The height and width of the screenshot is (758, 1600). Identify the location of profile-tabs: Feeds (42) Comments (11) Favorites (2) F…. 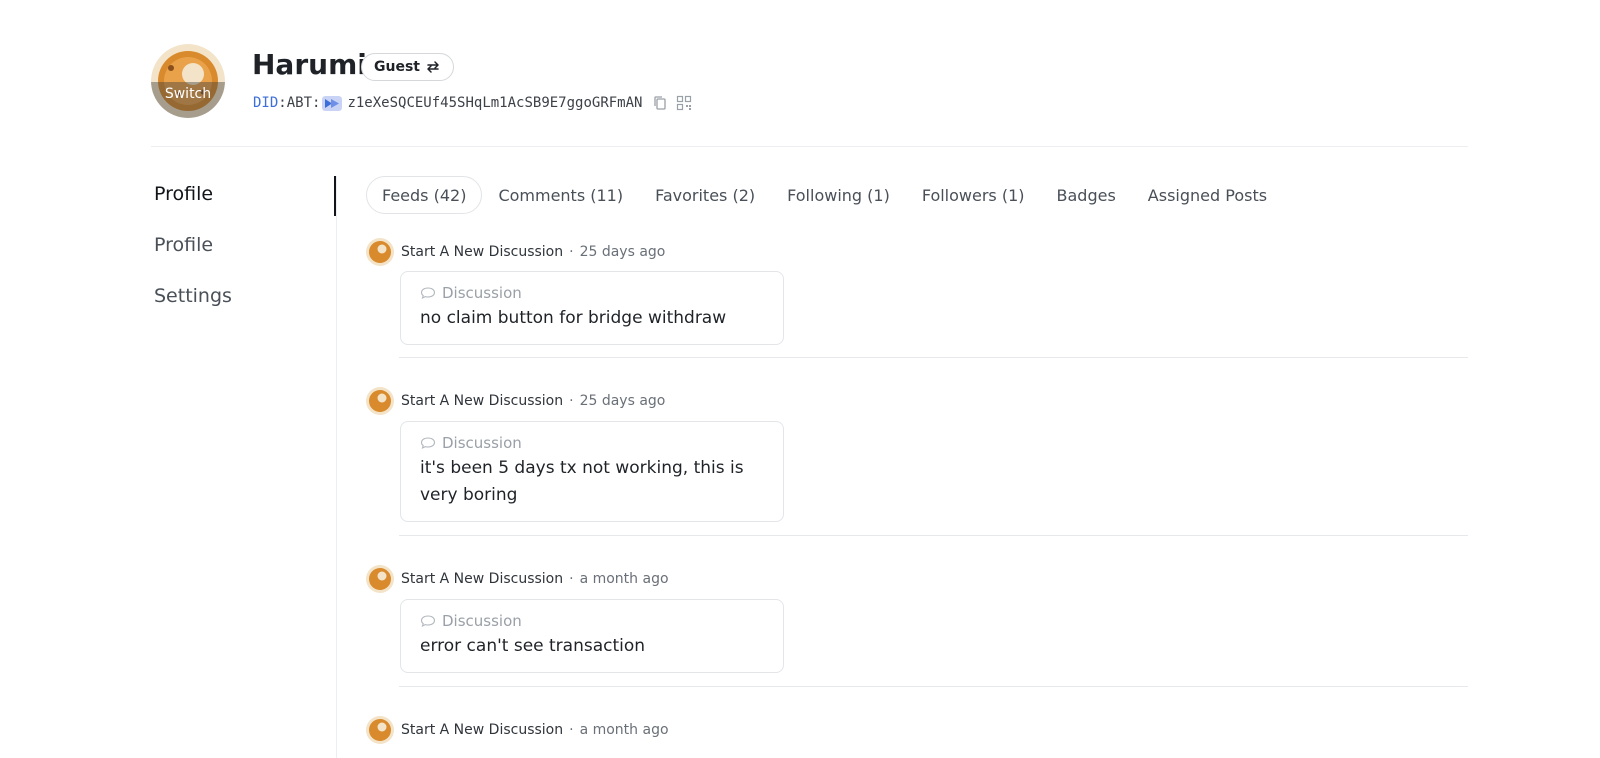
(824, 195).